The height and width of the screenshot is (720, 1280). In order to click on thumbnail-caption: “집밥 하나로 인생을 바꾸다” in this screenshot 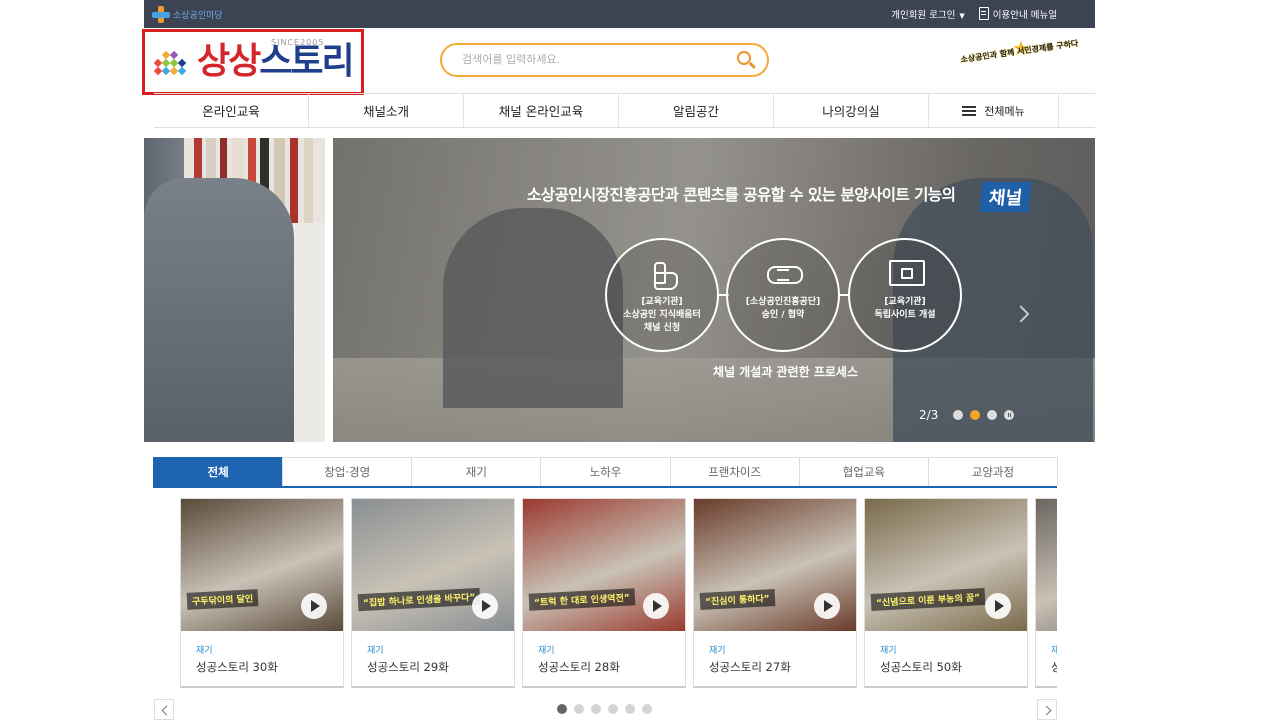, I will do `click(419, 599)`.